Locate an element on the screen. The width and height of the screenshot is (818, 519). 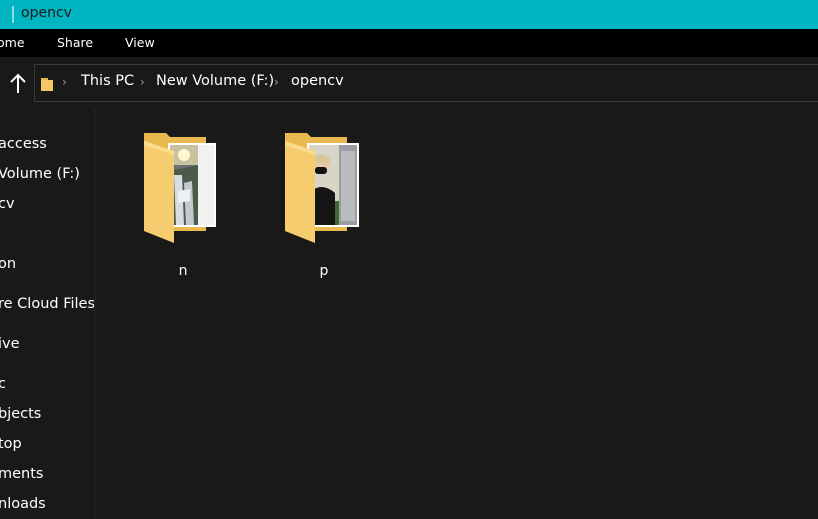
folder-item-p: p is located at coordinates (324, 205).